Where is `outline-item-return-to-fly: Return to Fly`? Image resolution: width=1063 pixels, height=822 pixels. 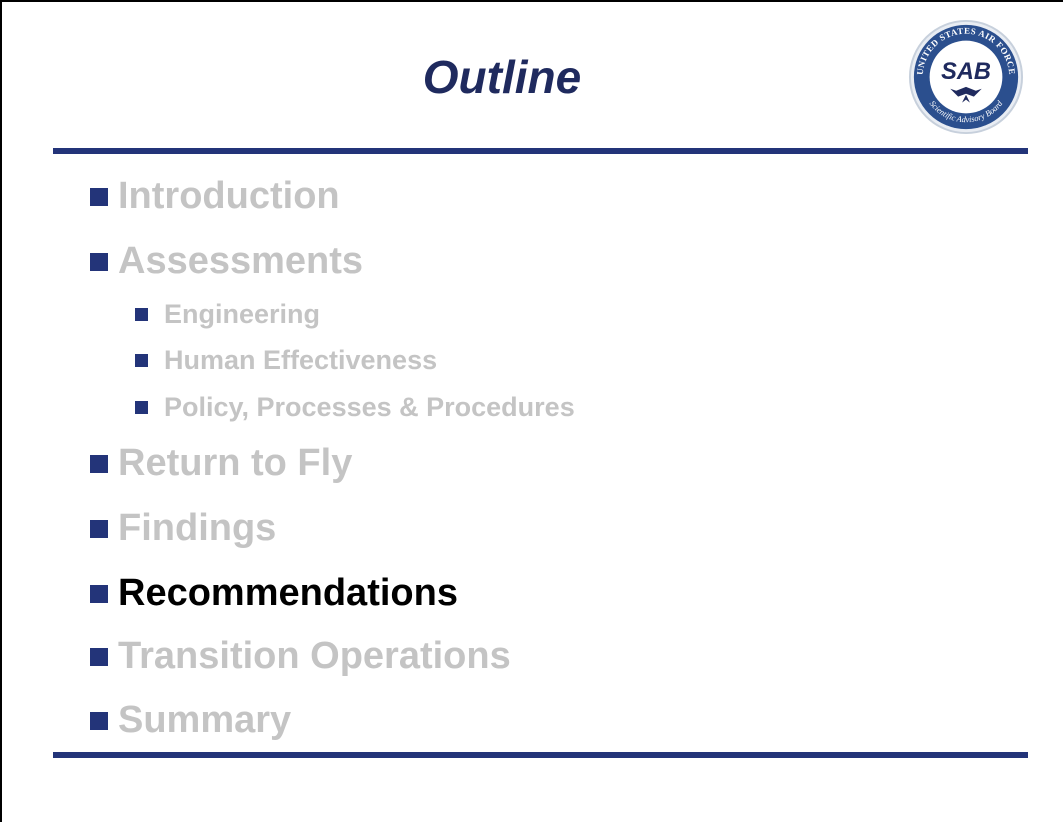 outline-item-return-to-fly: Return to Fly is located at coordinates (221, 463).